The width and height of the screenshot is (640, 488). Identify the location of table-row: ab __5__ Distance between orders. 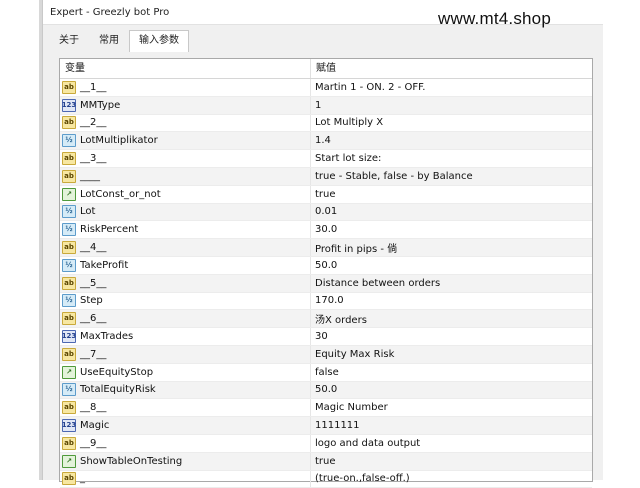
(326, 283).